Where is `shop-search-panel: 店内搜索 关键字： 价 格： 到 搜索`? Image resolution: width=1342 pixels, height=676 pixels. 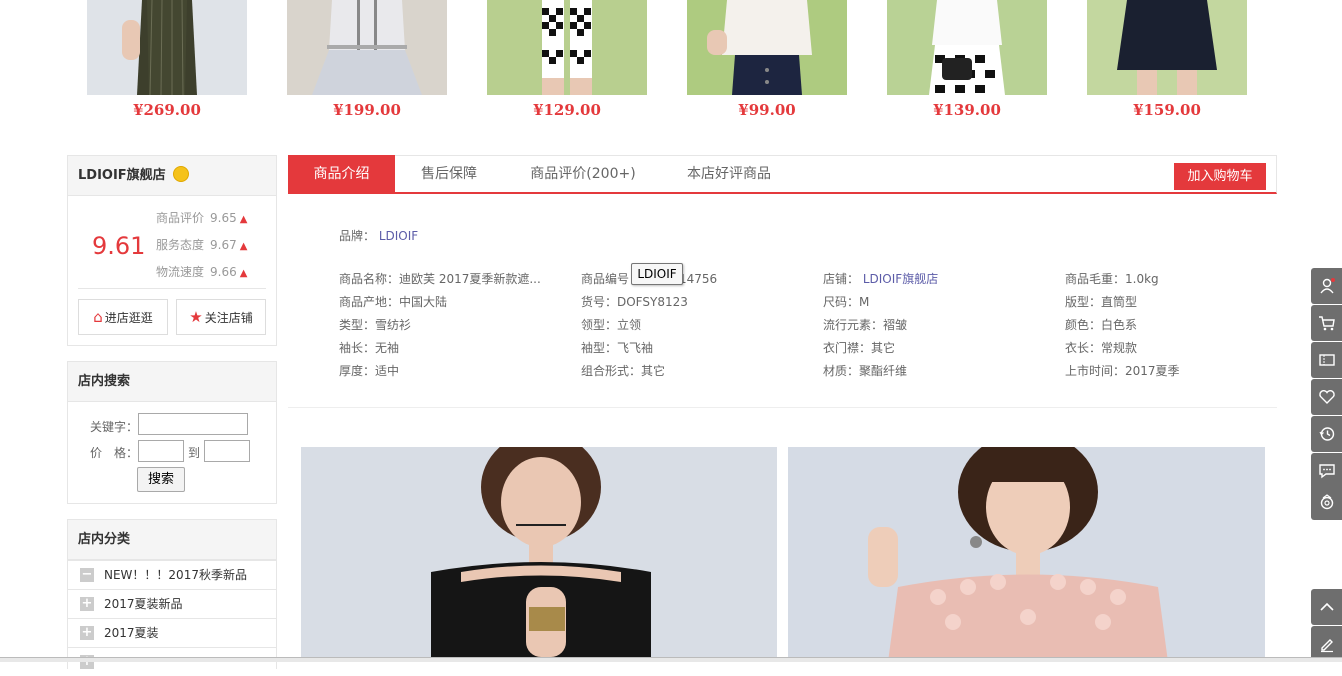
shop-search-panel: 店内搜索 关键字： 价 格： 到 搜索 is located at coordinates (172, 432).